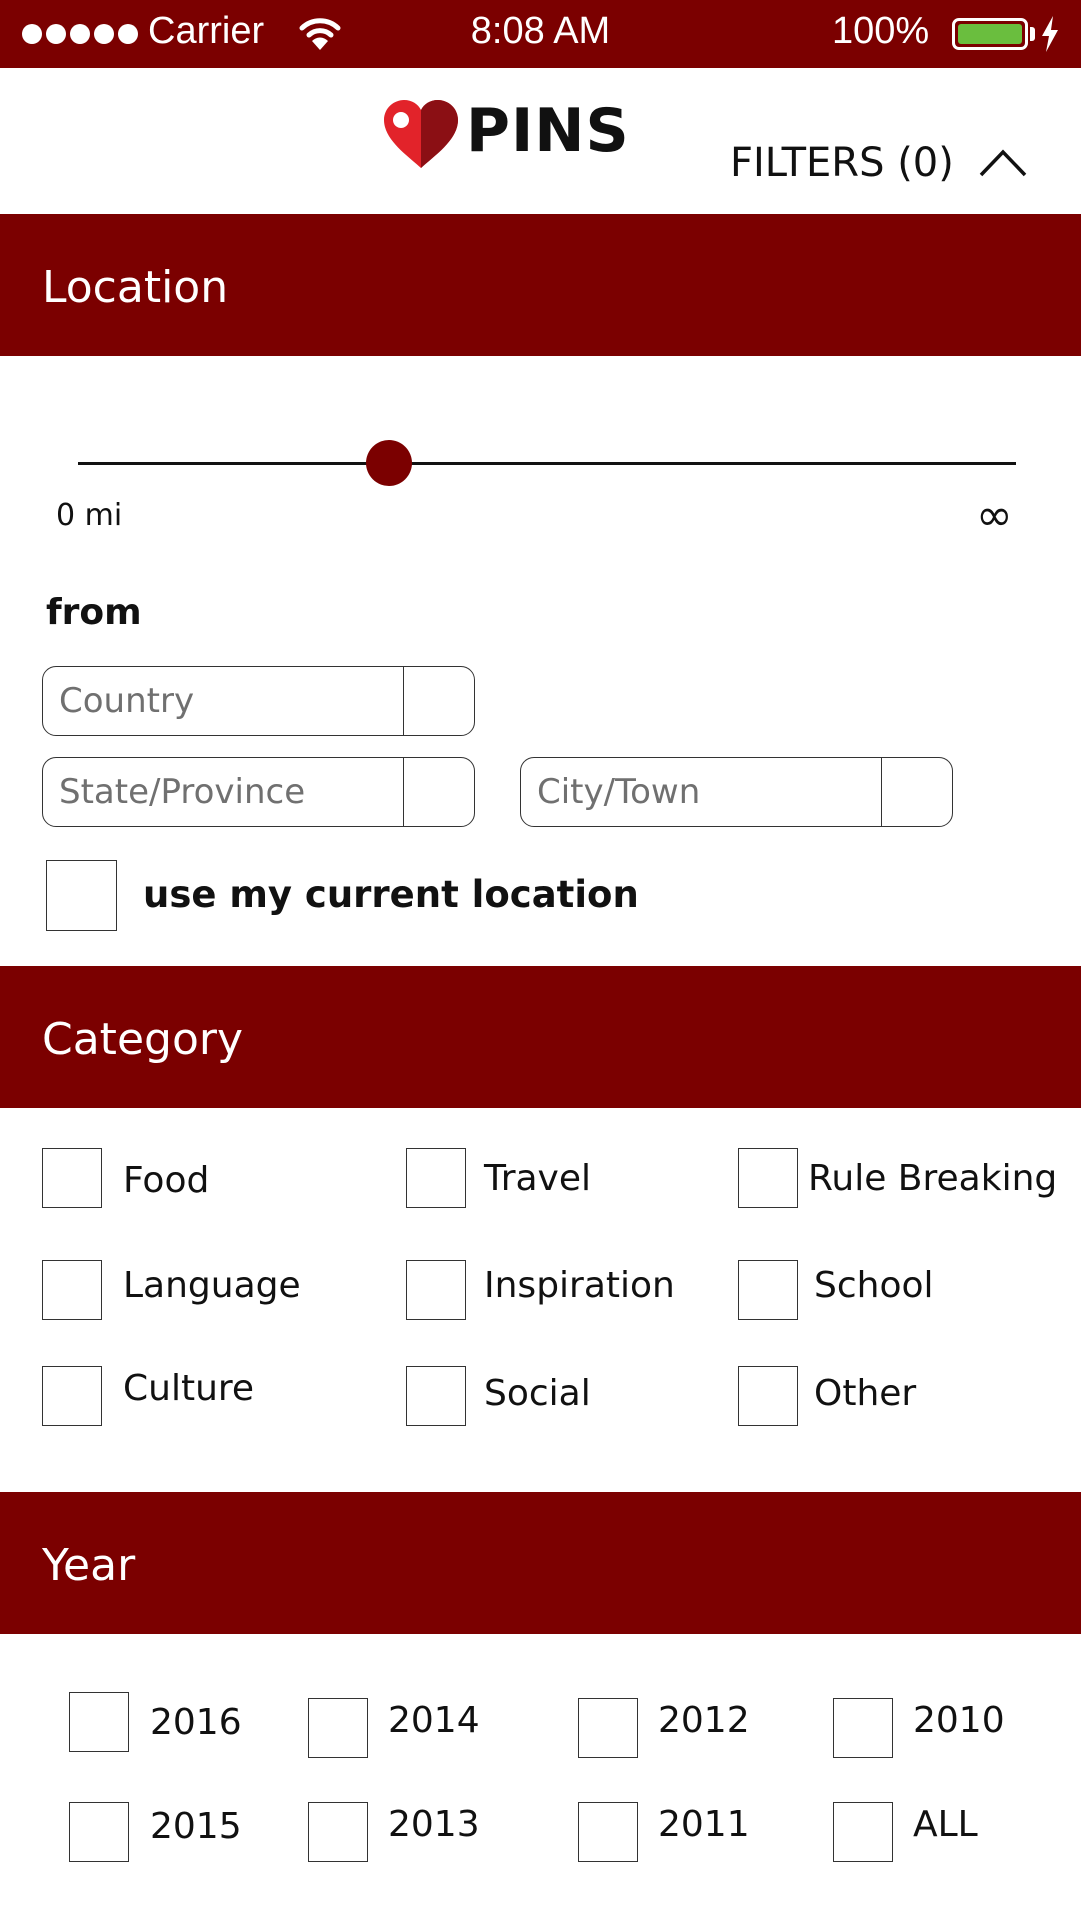 The image size is (1081, 1921). I want to click on battery-icon, so click(990, 34).